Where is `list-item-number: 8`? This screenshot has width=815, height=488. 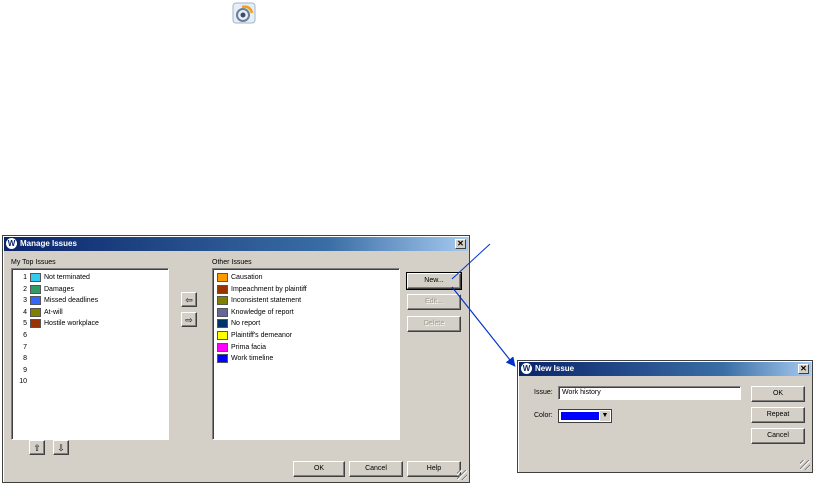 list-item-number: 8 is located at coordinates (25, 359).